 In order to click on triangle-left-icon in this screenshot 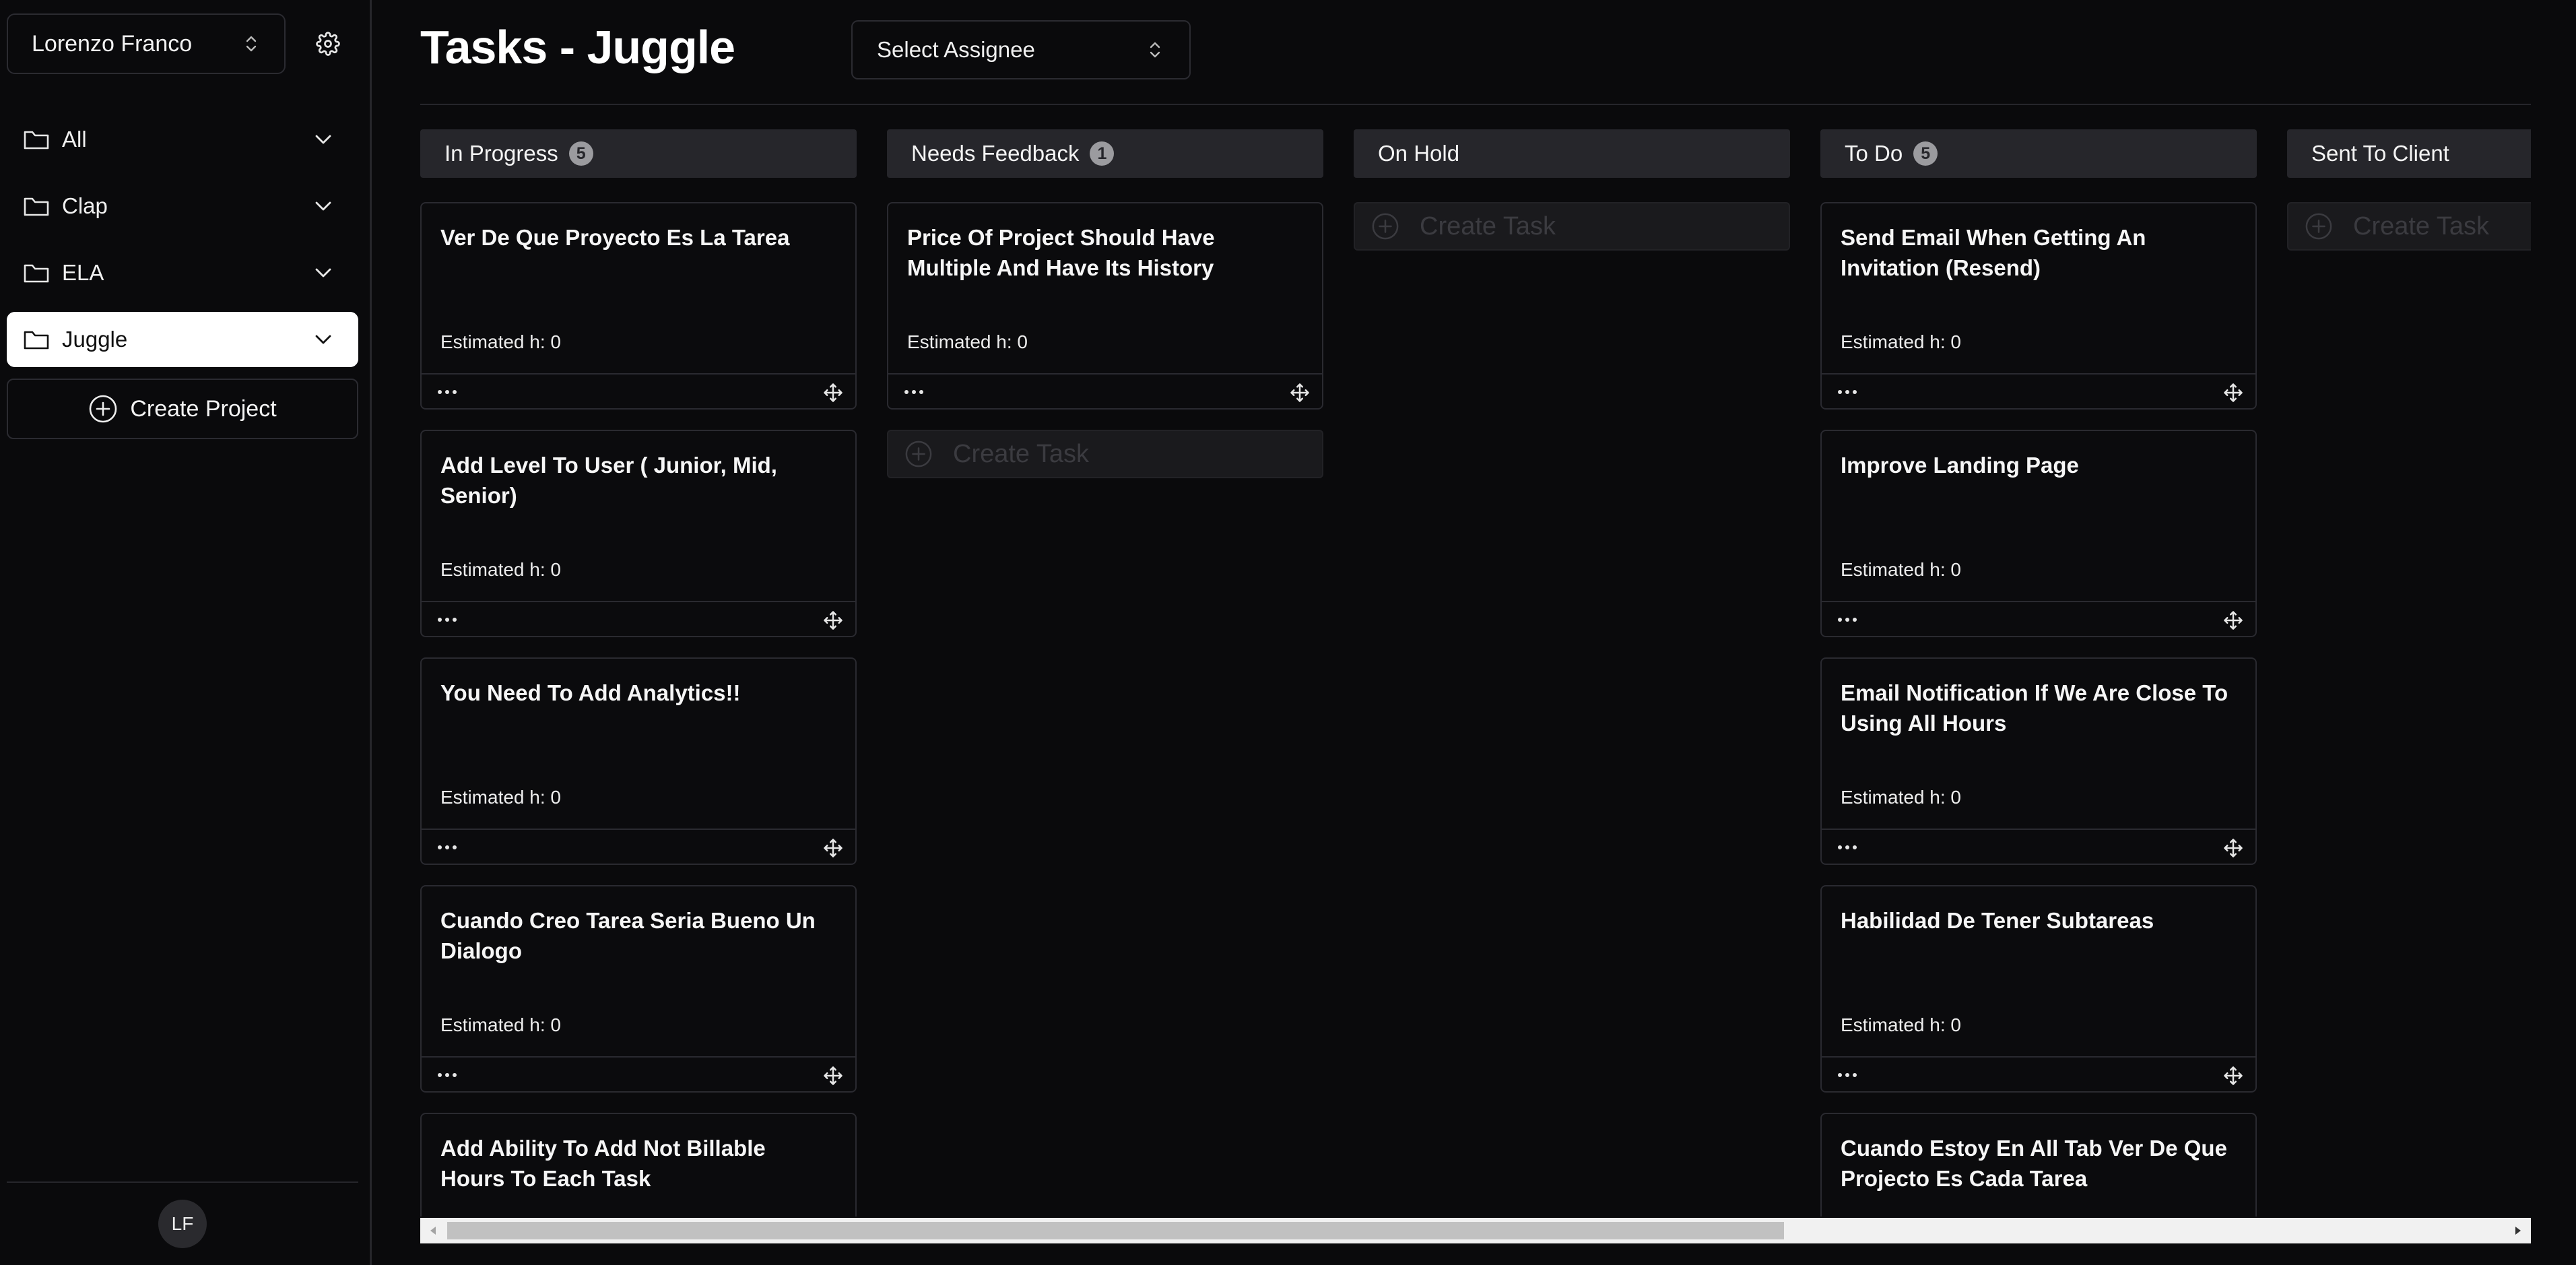, I will do `click(433, 1231)`.